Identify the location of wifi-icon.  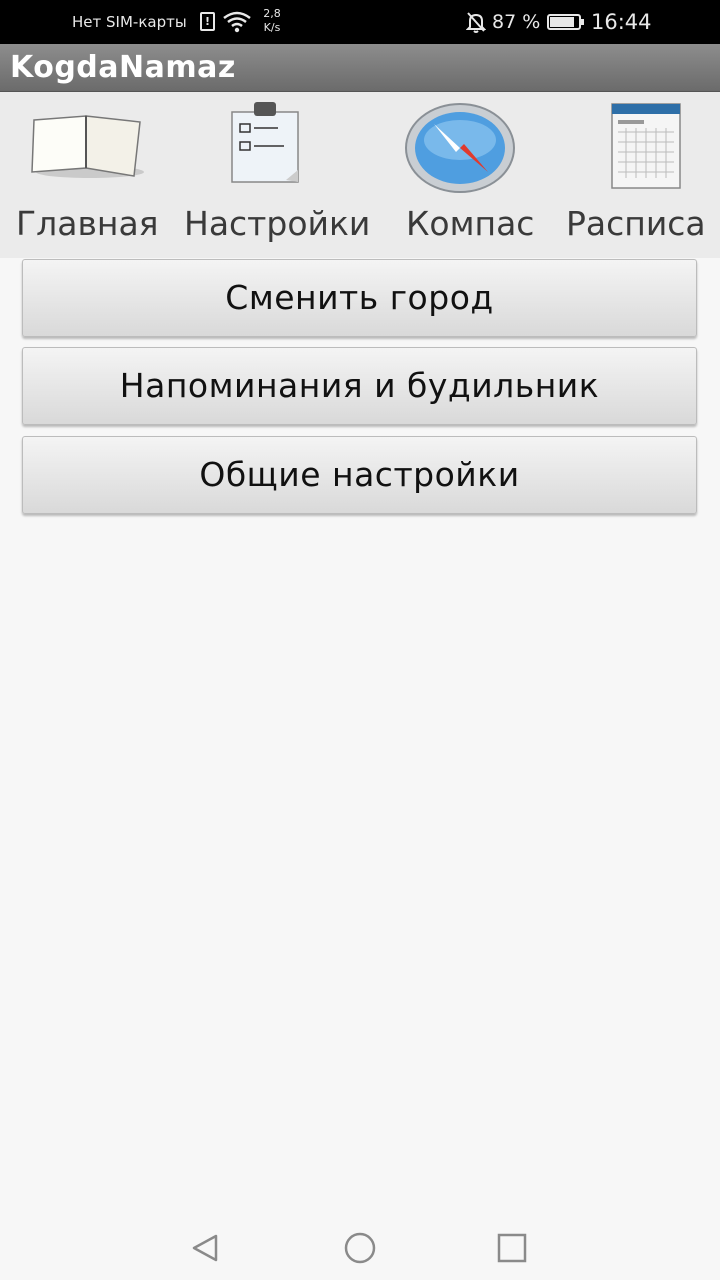
(237, 22).